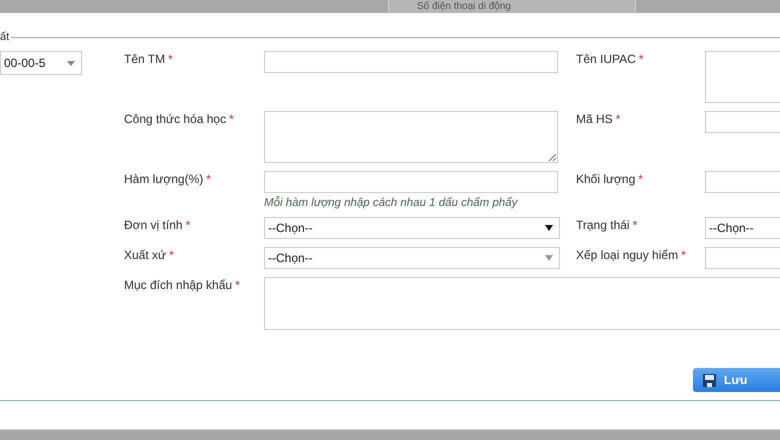  What do you see at coordinates (610, 58) in the screenshot?
I see `field-label: Tên IUPAC *` at bounding box center [610, 58].